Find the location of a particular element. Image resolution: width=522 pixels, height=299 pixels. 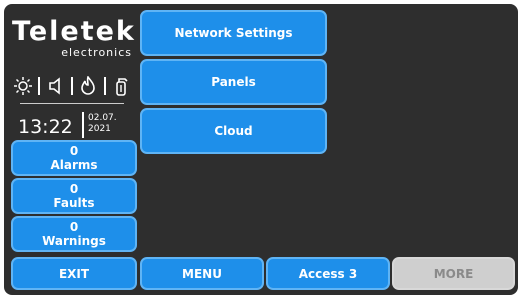

faults-button: 0 Faults is located at coordinates (74, 196).